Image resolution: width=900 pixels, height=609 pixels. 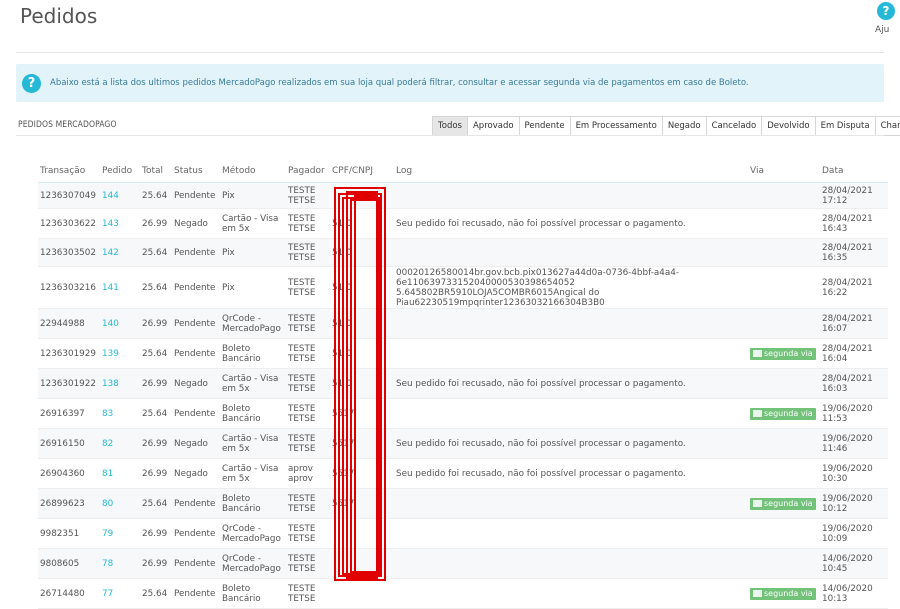 What do you see at coordinates (69, 473) in the screenshot?
I see `cell-transacao: 26904360` at bounding box center [69, 473].